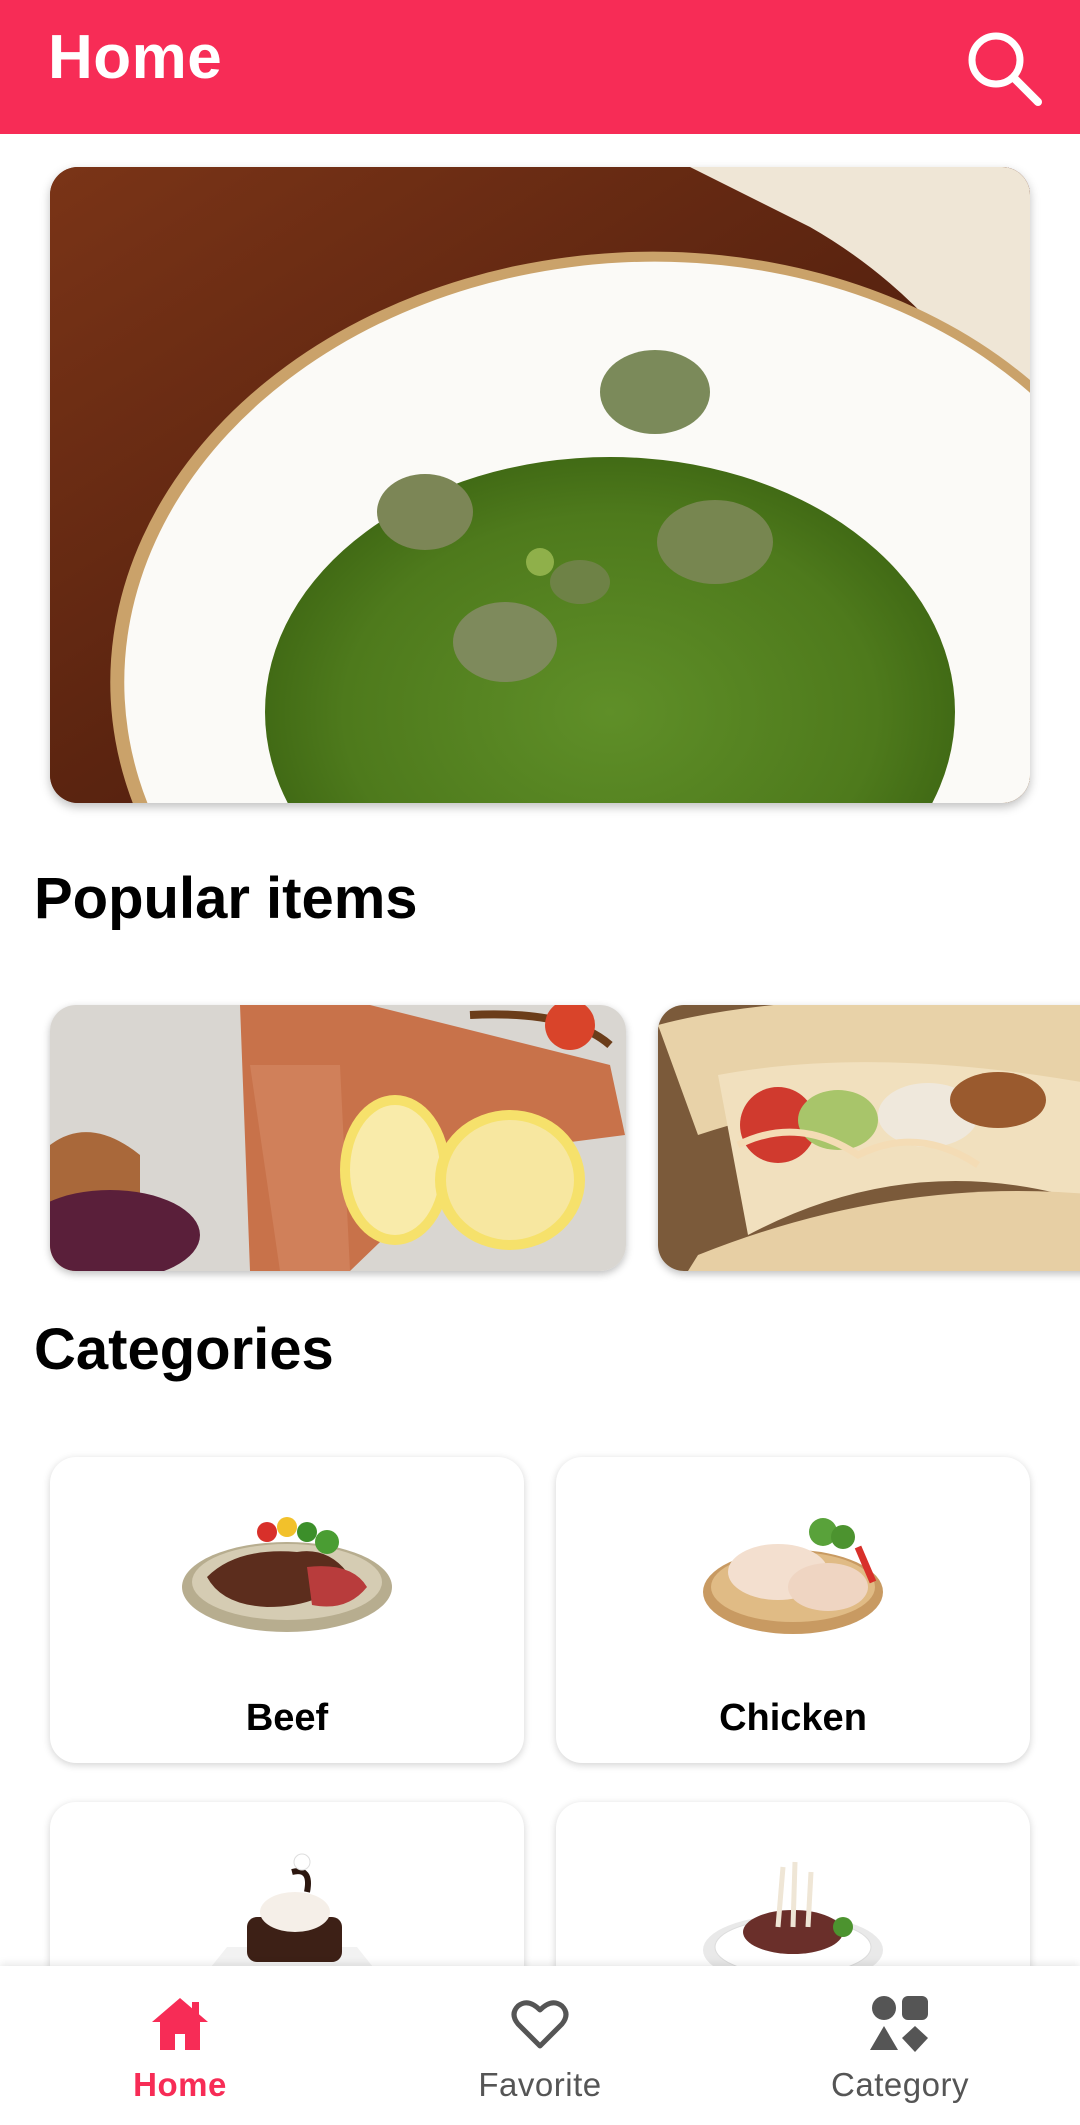 This screenshot has width=1080, height=2125. What do you see at coordinates (793, 1718) in the screenshot?
I see `category-label: Chicken` at bounding box center [793, 1718].